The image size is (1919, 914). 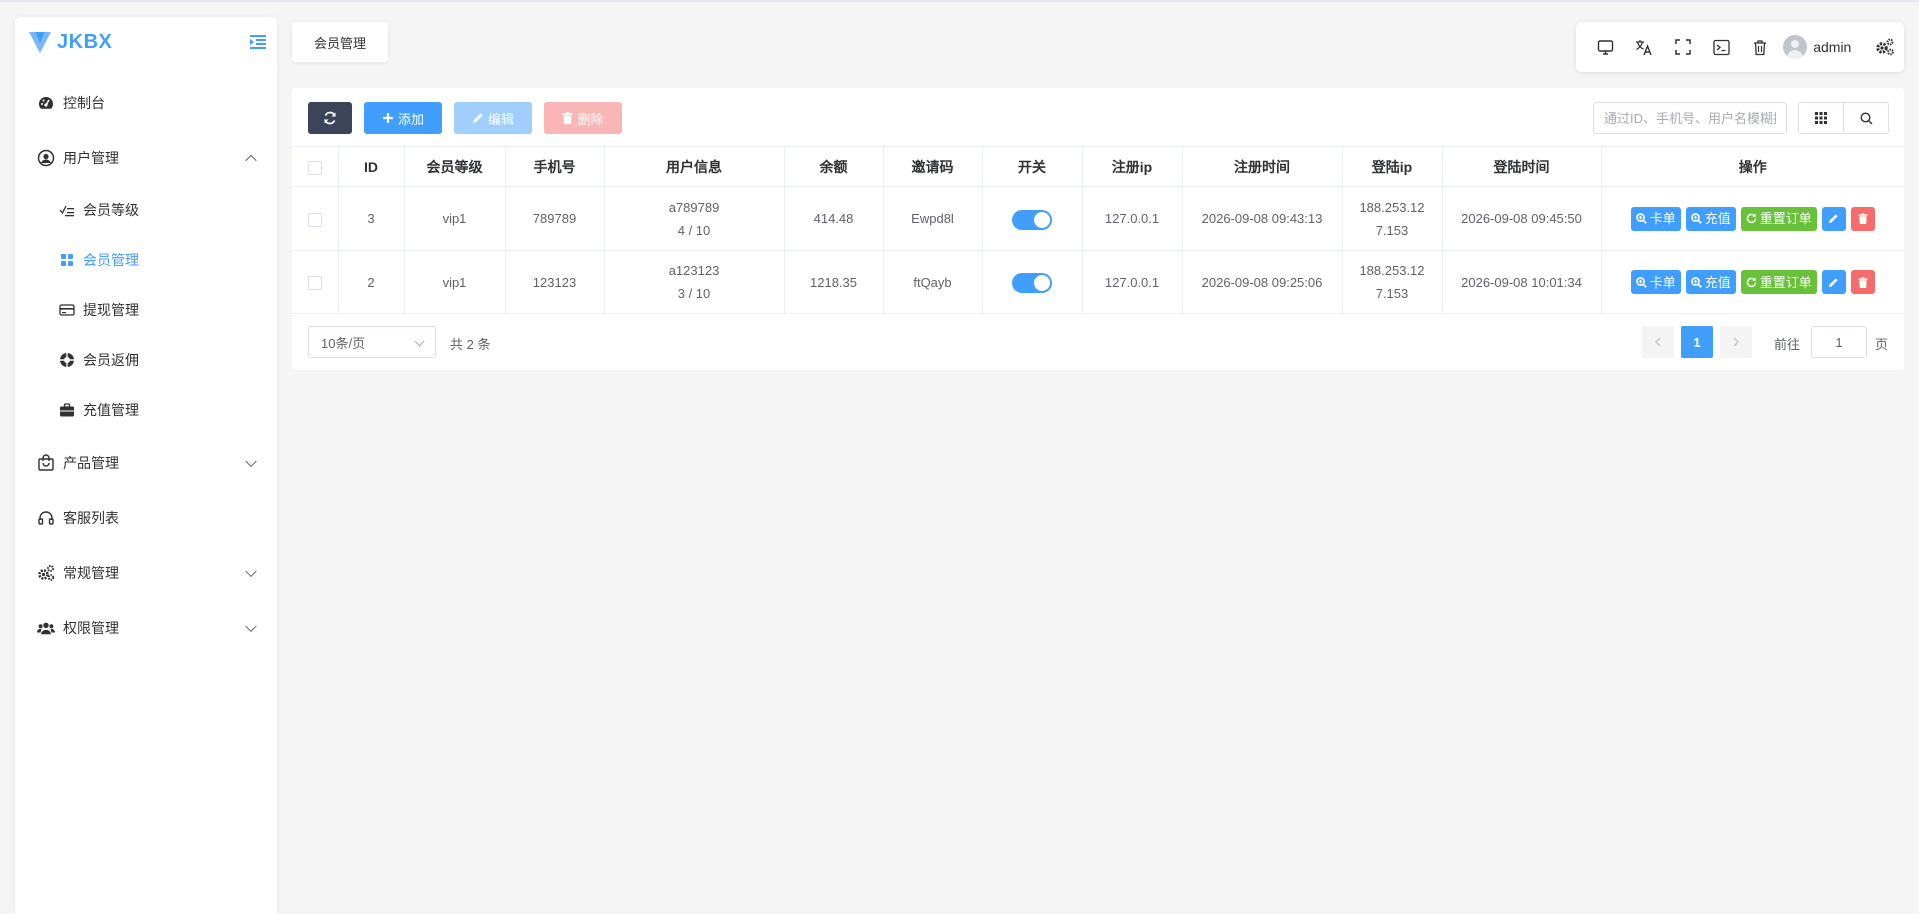 What do you see at coordinates (330, 118) in the screenshot?
I see `refresh-button` at bounding box center [330, 118].